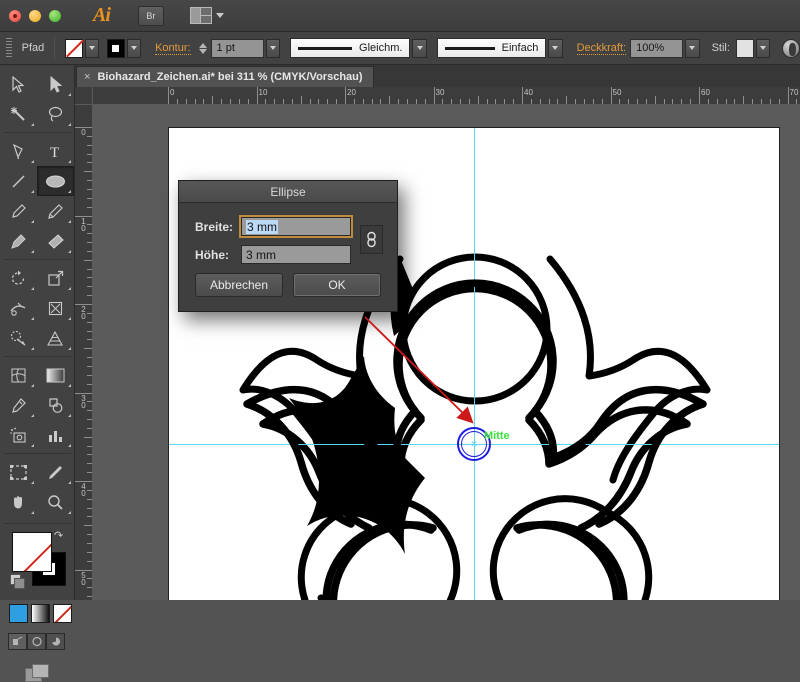 This screenshot has width=800, height=682. I want to click on fill-swatch-button, so click(74, 48).